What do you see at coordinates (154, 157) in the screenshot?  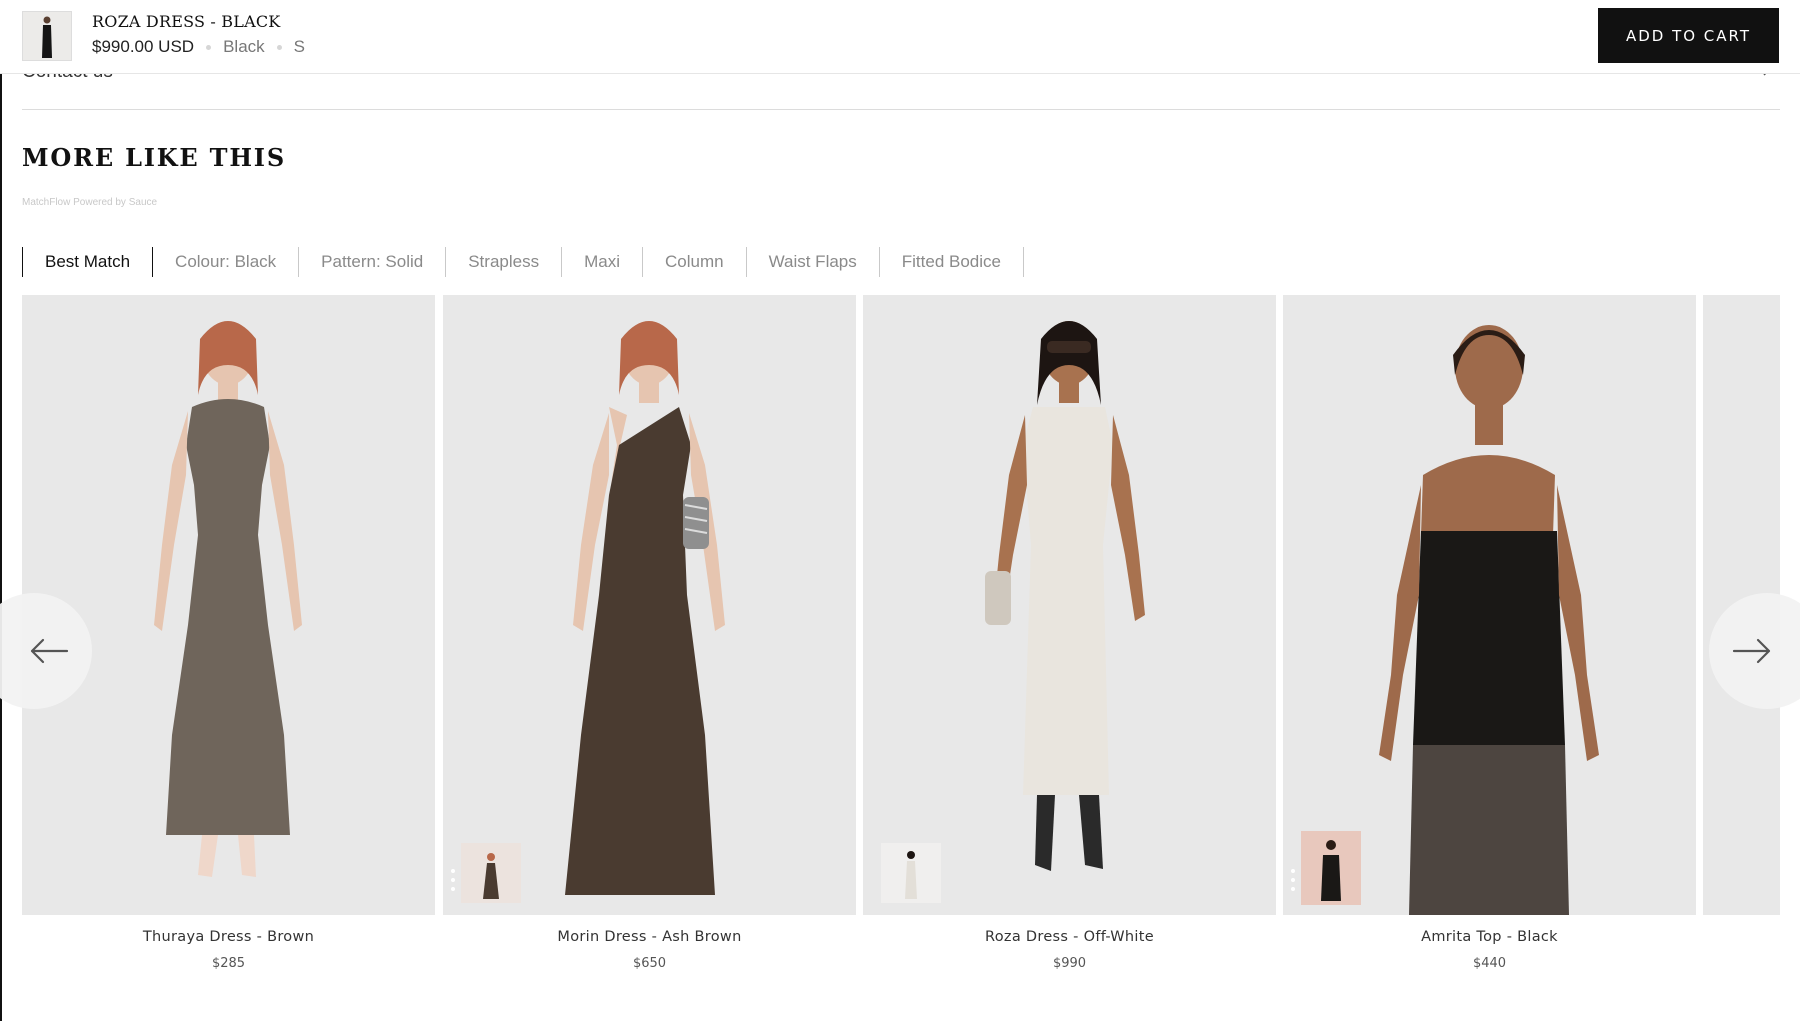 I see `section-title: MORE LIKE THIS` at bounding box center [154, 157].